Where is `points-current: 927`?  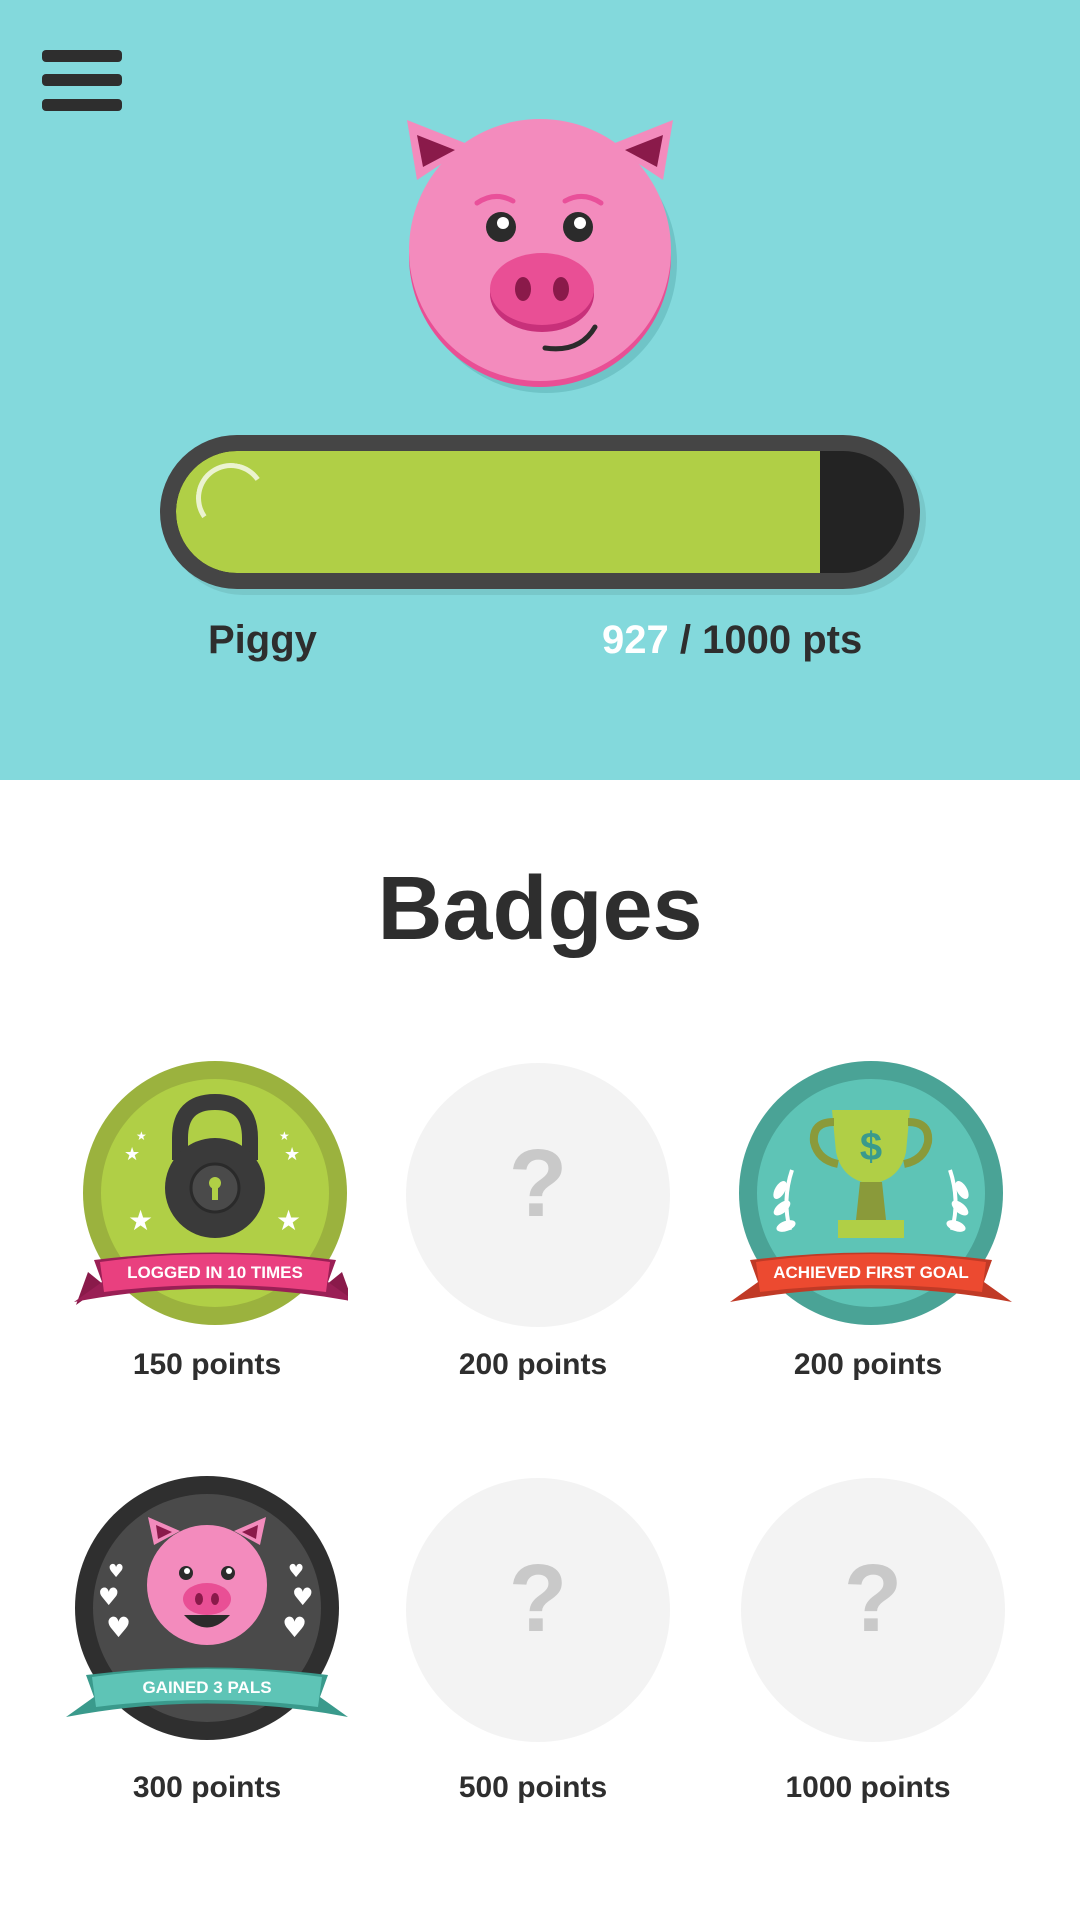
points-current: 927 is located at coordinates (635, 640).